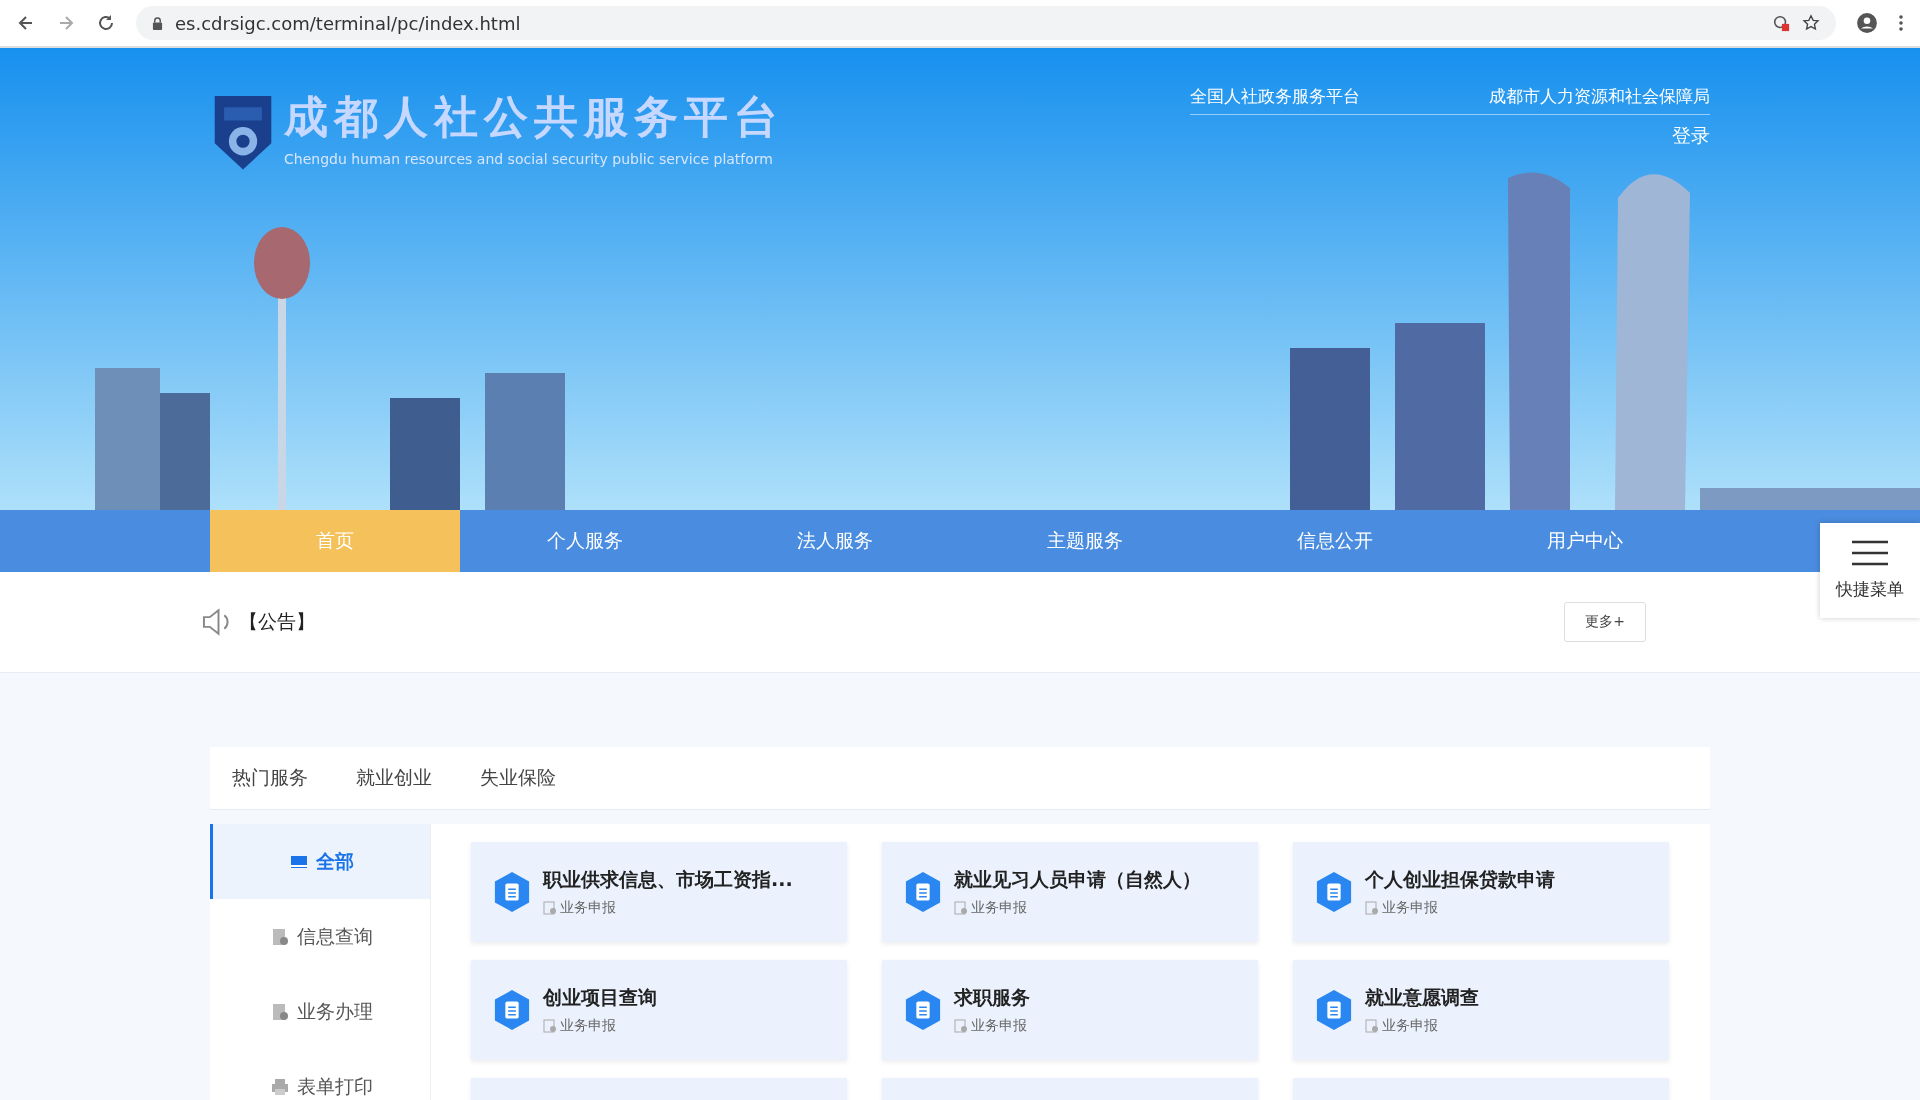  I want to click on service-tab: 热门服务, so click(270, 778).